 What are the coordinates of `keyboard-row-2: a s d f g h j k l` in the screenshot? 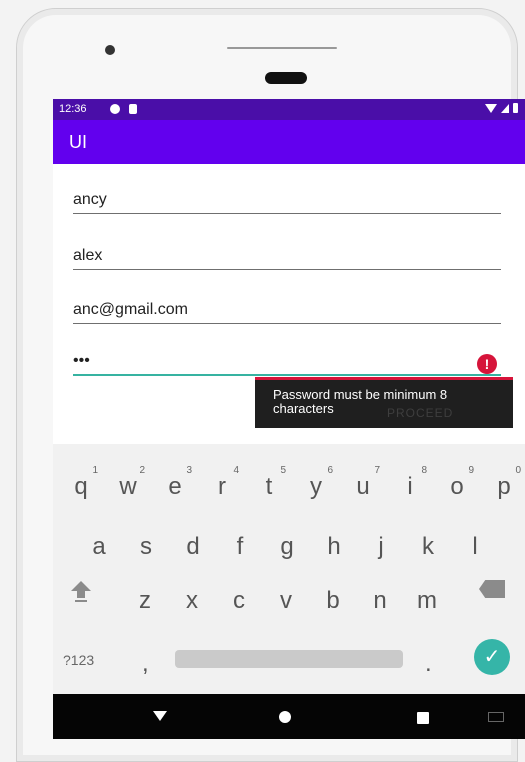 It's located at (289, 547).